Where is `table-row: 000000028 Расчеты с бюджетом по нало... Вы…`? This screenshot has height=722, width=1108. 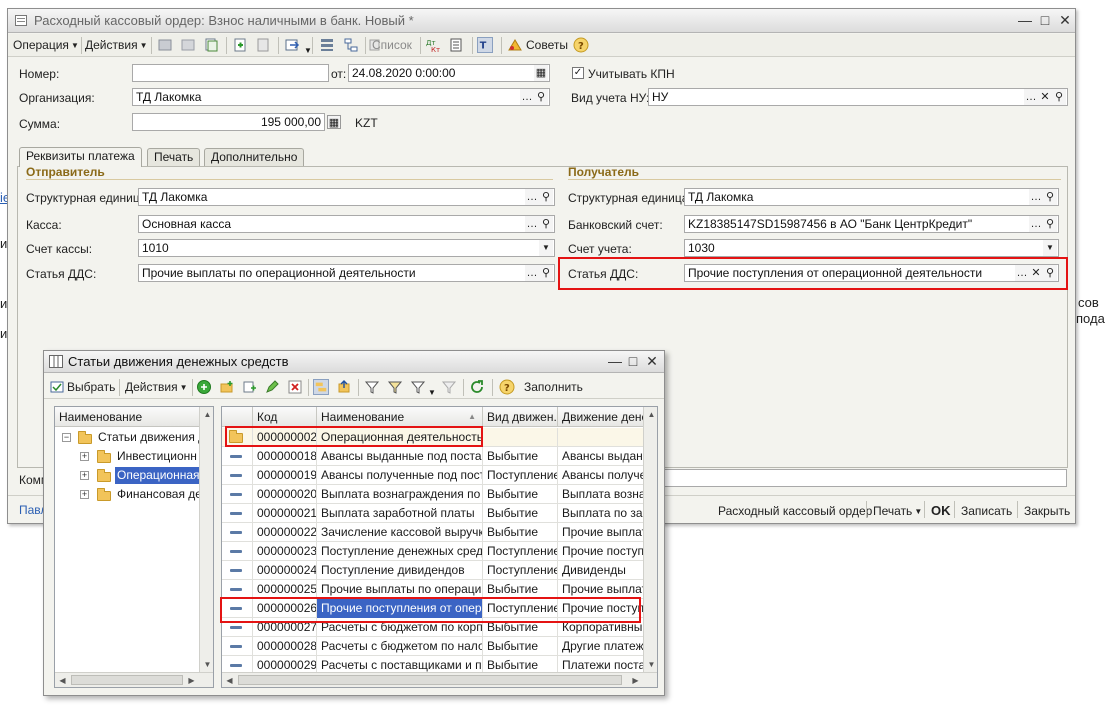
table-row: 000000028 Расчеты с бюджетом по нало... Вы… is located at coordinates (432, 646).